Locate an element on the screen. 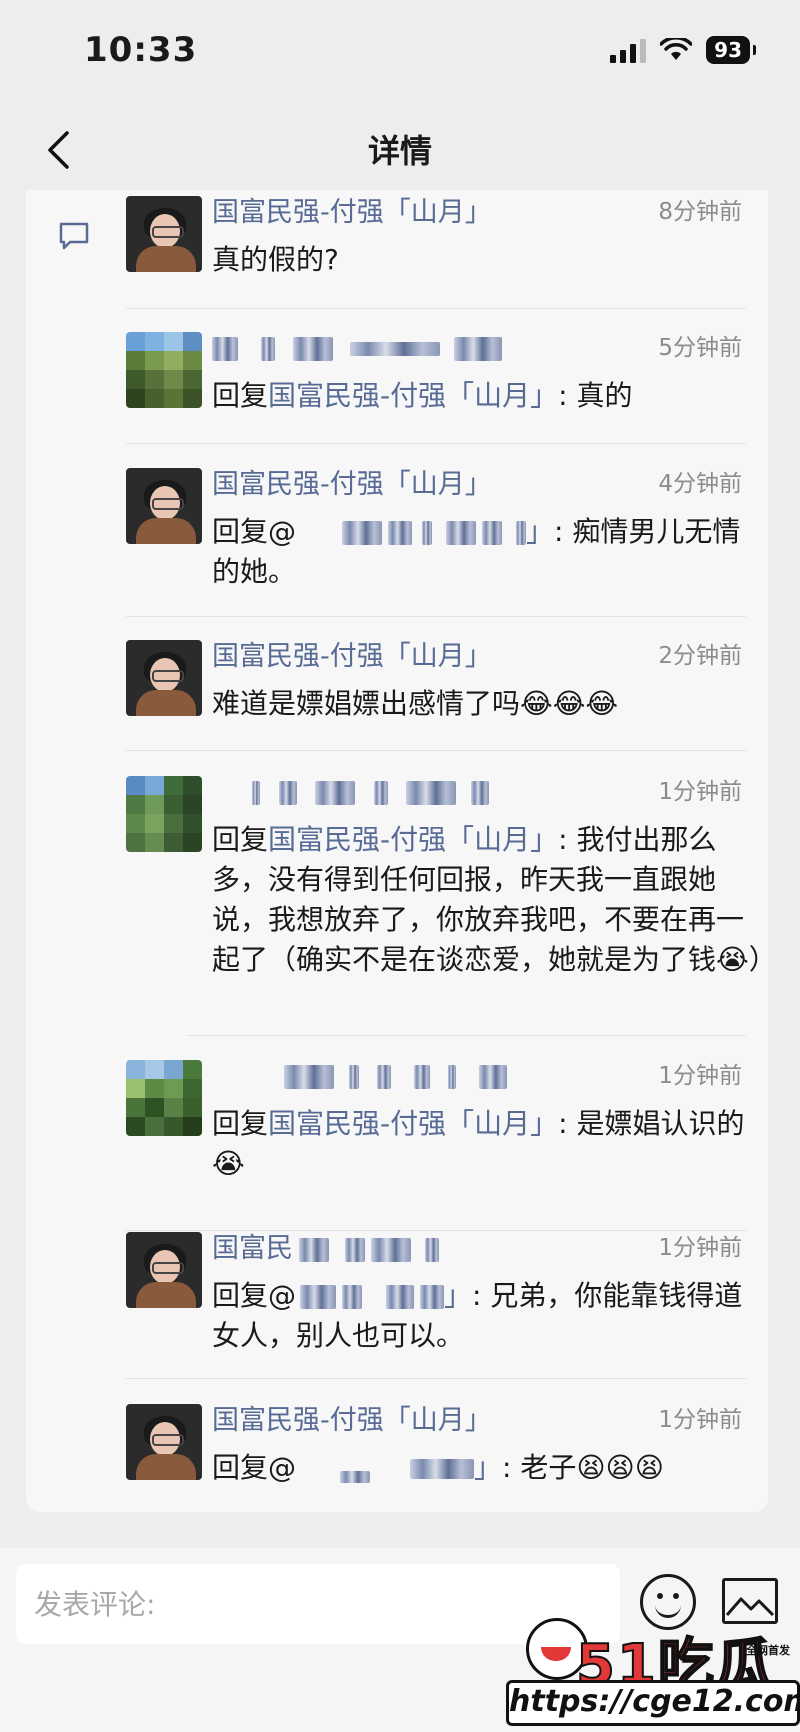  comment-text: 回复@」: 老子😫😫😫 is located at coordinates (438, 1467).